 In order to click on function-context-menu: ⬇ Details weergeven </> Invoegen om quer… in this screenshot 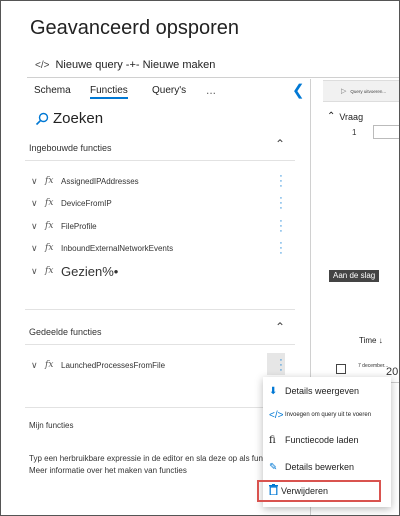, I will do `click(324, 442)`.